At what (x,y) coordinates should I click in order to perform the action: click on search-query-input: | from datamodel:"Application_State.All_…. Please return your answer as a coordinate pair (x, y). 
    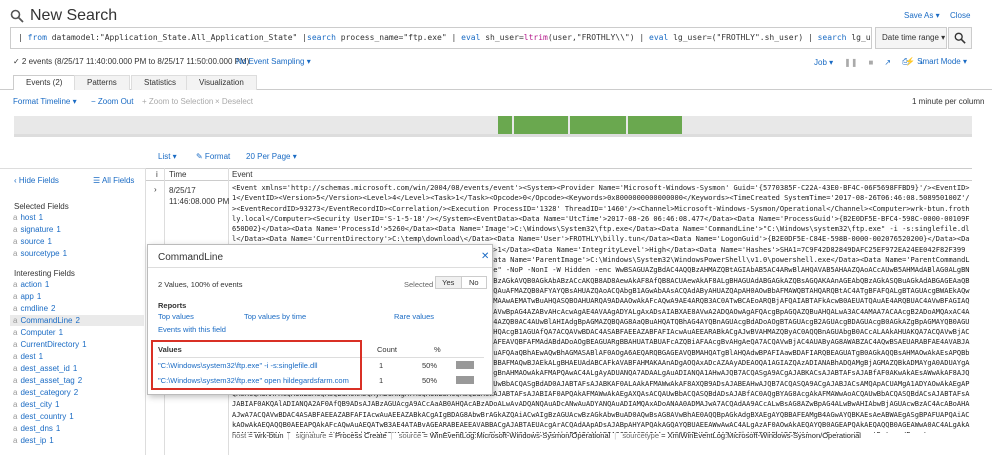
    Looking at the image, I should click on (441, 38).